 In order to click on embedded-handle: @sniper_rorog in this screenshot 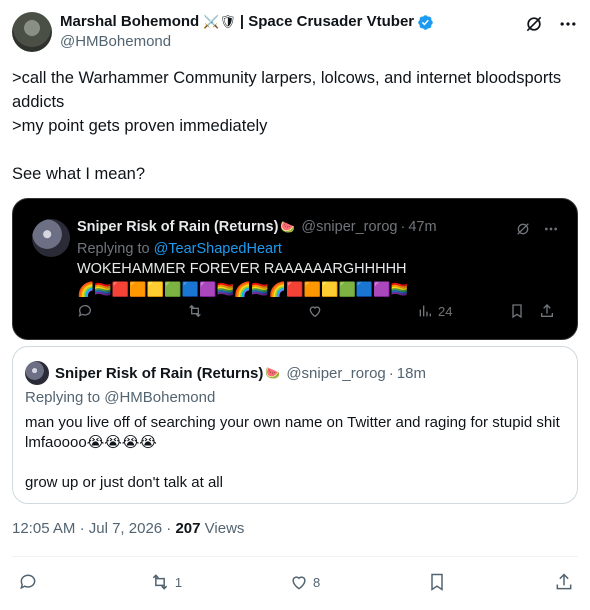, I will do `click(349, 227)`.